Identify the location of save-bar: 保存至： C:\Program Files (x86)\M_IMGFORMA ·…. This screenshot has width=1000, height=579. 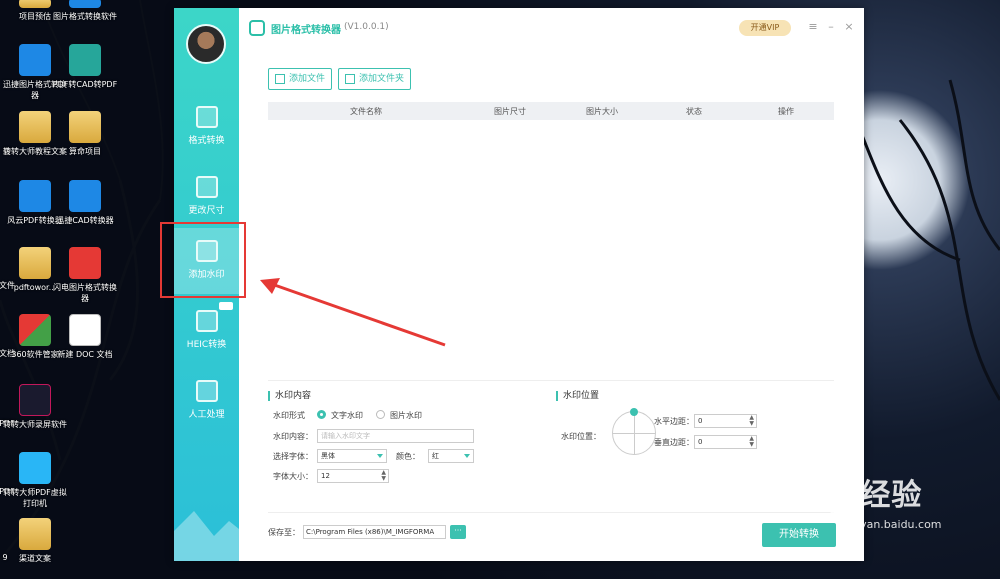
(552, 529).